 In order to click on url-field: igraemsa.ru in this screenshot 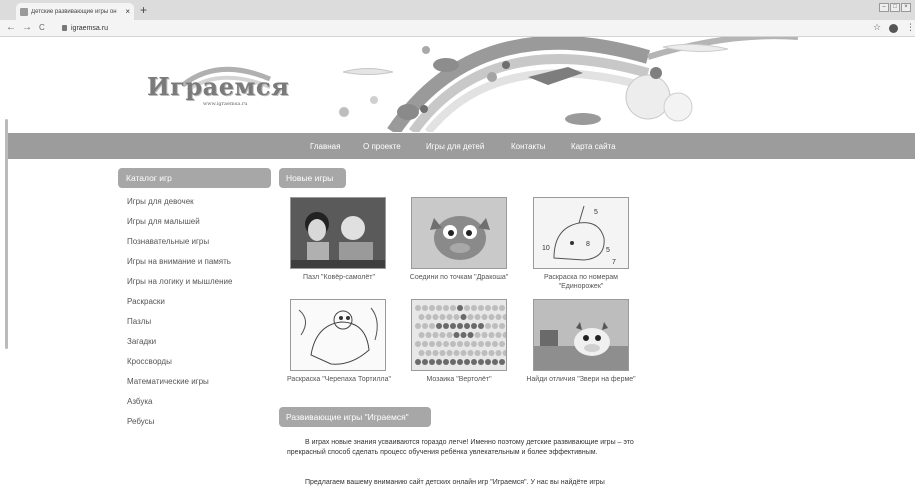, I will do `click(85, 28)`.